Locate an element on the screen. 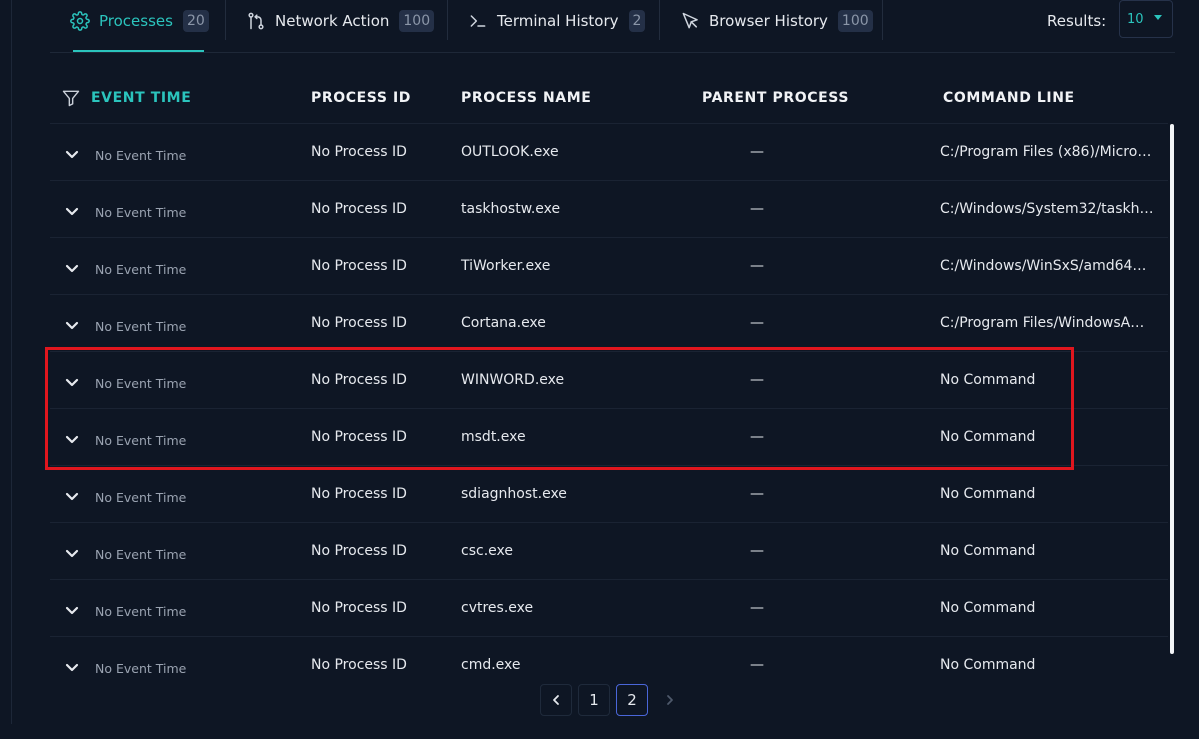 The image size is (1199, 739). scrollbar-thumb is located at coordinates (1172, 389).